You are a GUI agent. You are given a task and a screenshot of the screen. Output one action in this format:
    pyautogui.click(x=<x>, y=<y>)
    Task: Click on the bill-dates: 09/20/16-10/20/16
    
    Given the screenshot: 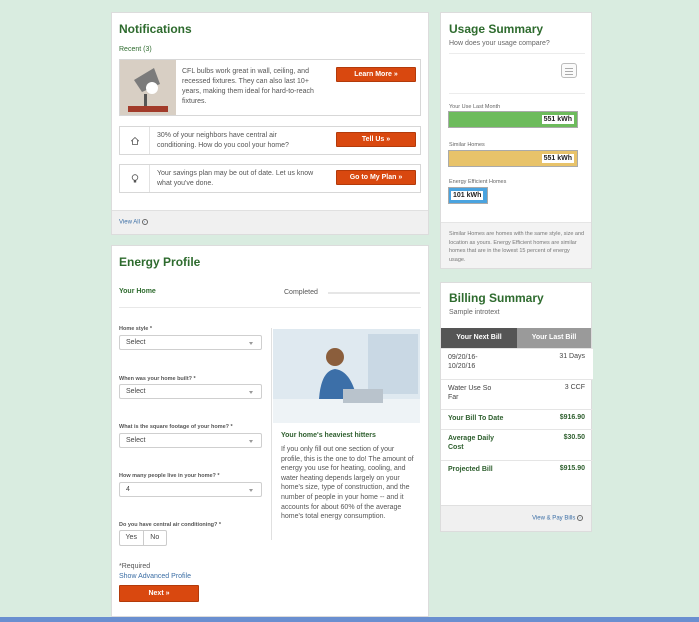 What is the action you would take?
    pyautogui.click(x=463, y=362)
    